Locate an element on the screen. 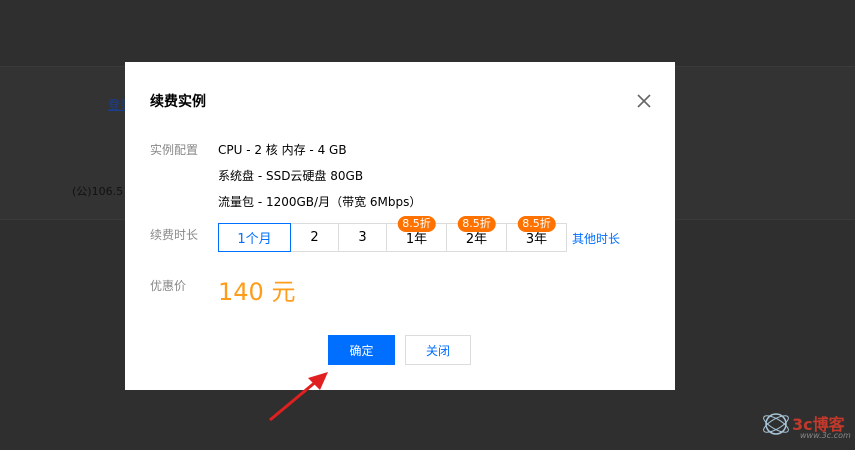 Image resolution: width=855 pixels, height=450 pixels. duration-tab-label: 3 is located at coordinates (362, 237).